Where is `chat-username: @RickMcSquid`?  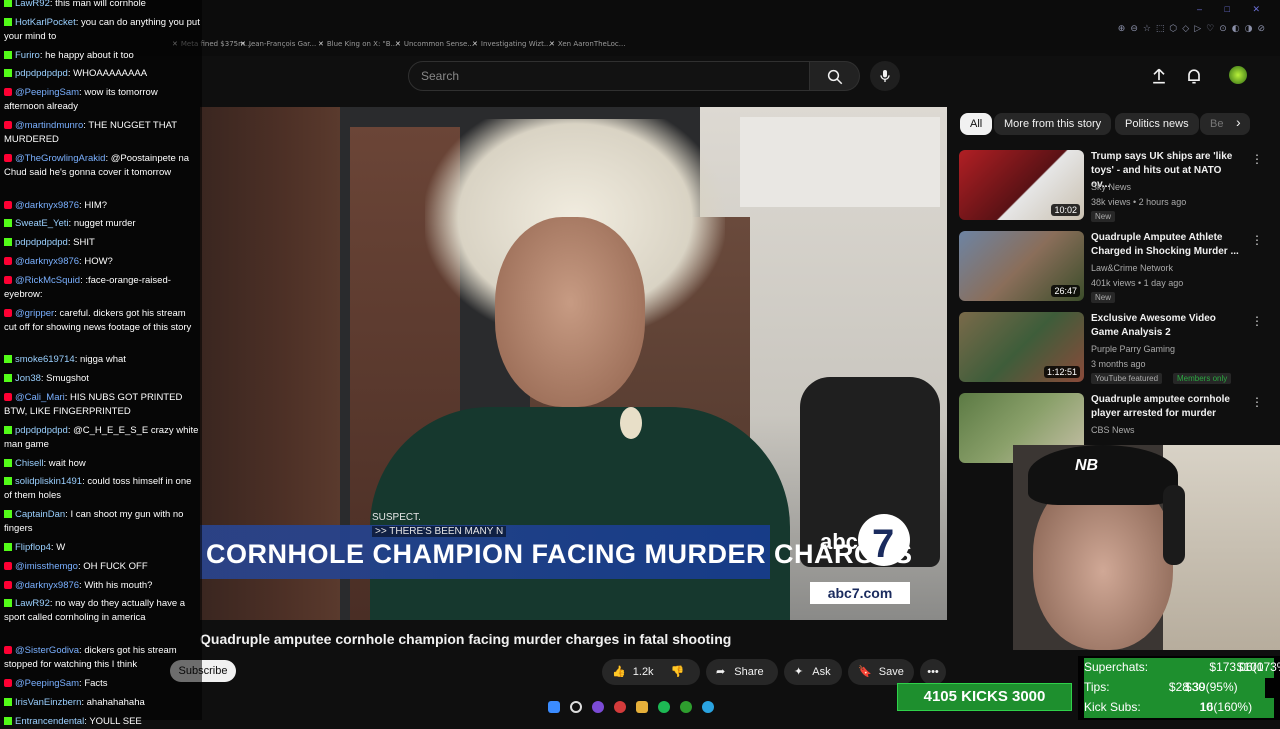 chat-username: @RickMcSquid is located at coordinates (47, 280).